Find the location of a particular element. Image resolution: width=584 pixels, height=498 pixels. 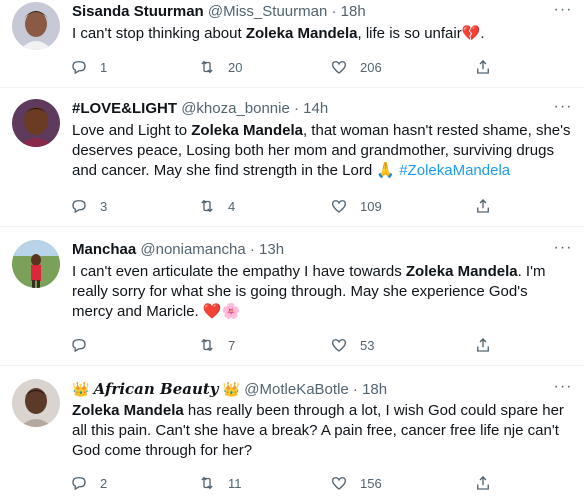

retweet-count: 7 is located at coordinates (232, 345).